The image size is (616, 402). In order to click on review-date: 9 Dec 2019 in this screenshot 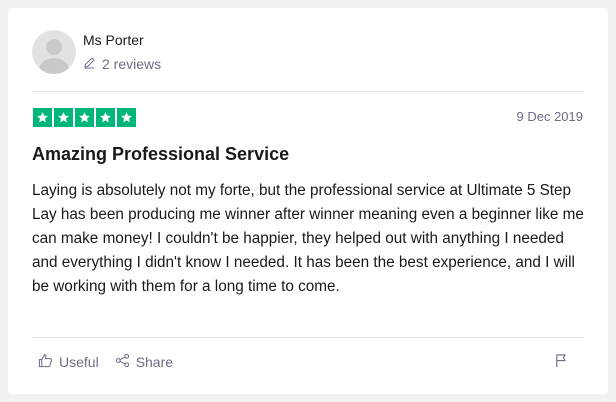, I will do `click(550, 116)`.